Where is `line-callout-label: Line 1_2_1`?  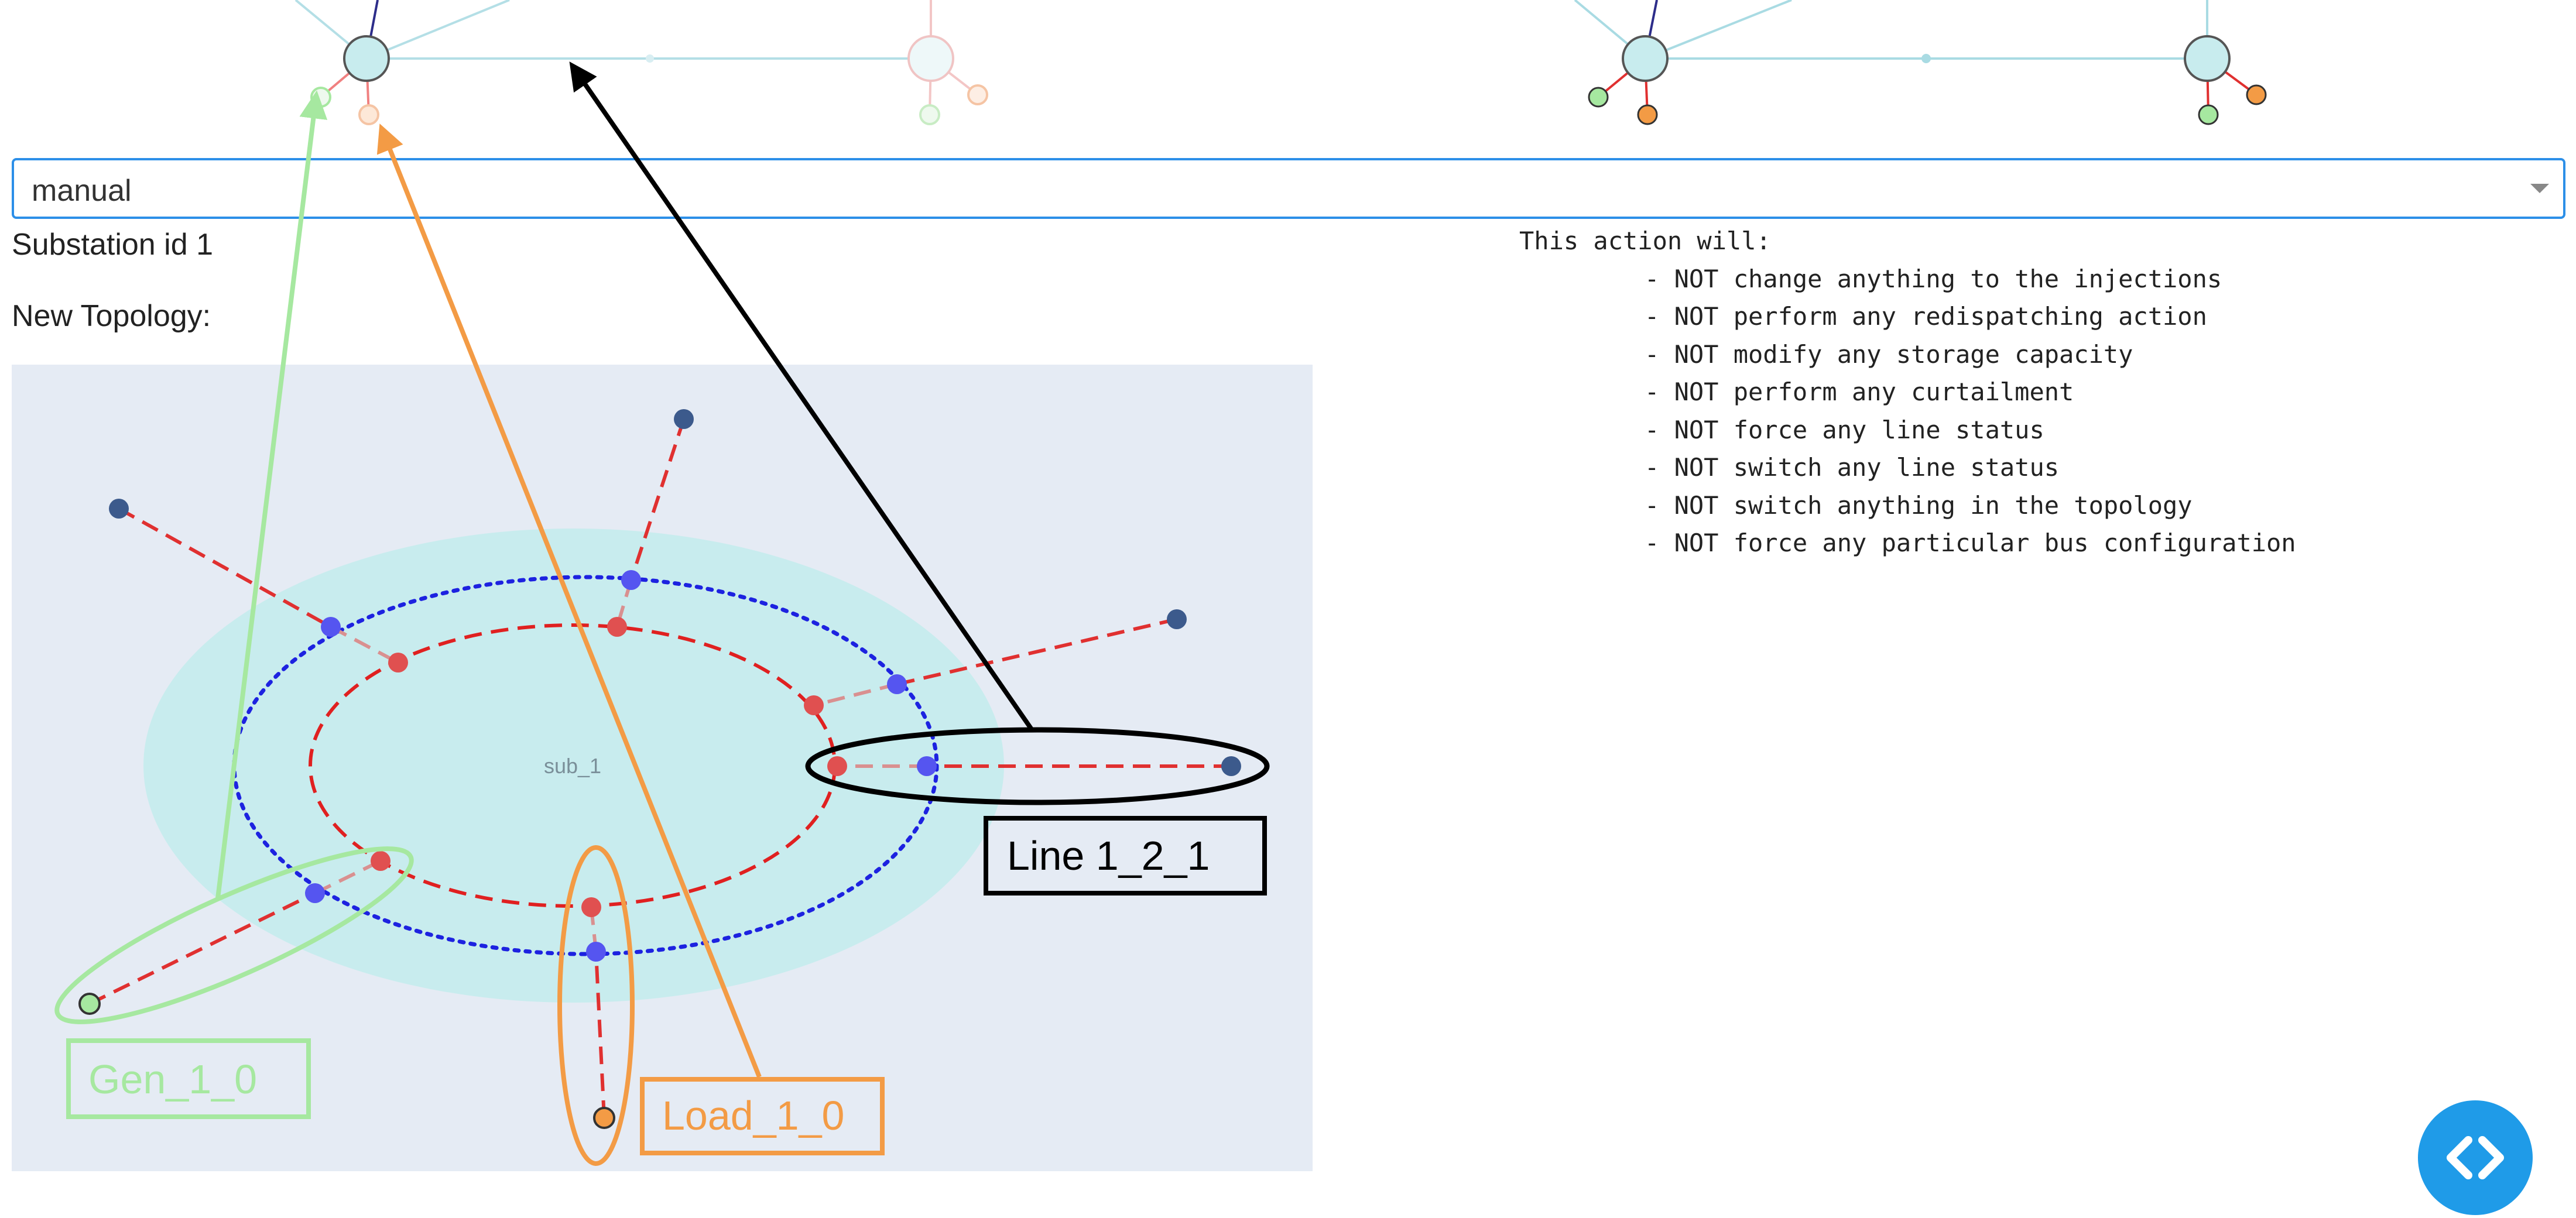 line-callout-label: Line 1_2_1 is located at coordinates (1125, 856).